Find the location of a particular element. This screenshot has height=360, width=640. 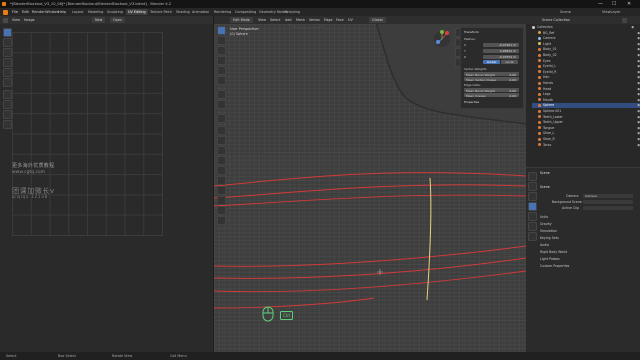

outliner-item: Teeth_Lower ◉ is located at coordinates (586, 117).